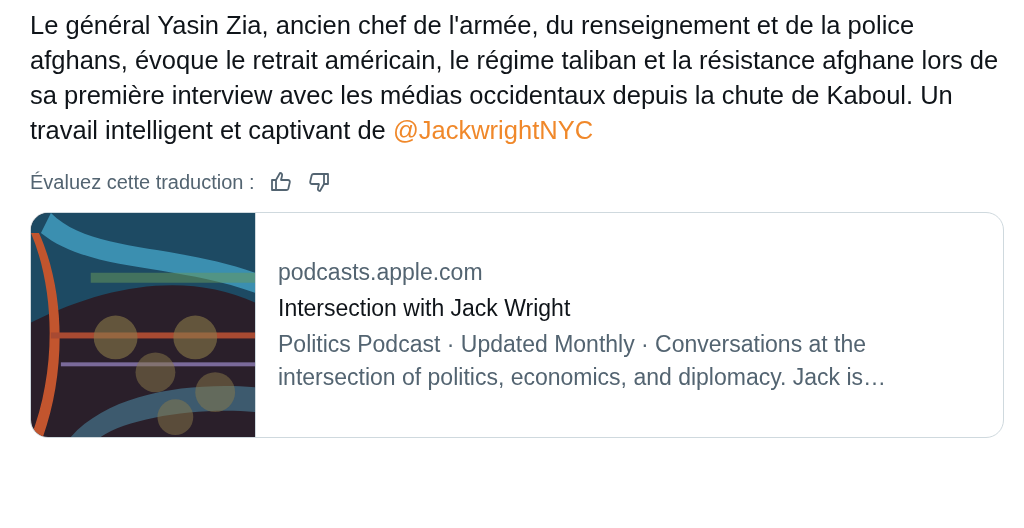 Image resolution: width=1024 pixels, height=528 pixels. What do you see at coordinates (318, 182) in the screenshot?
I see `thumbs-down-icon` at bounding box center [318, 182].